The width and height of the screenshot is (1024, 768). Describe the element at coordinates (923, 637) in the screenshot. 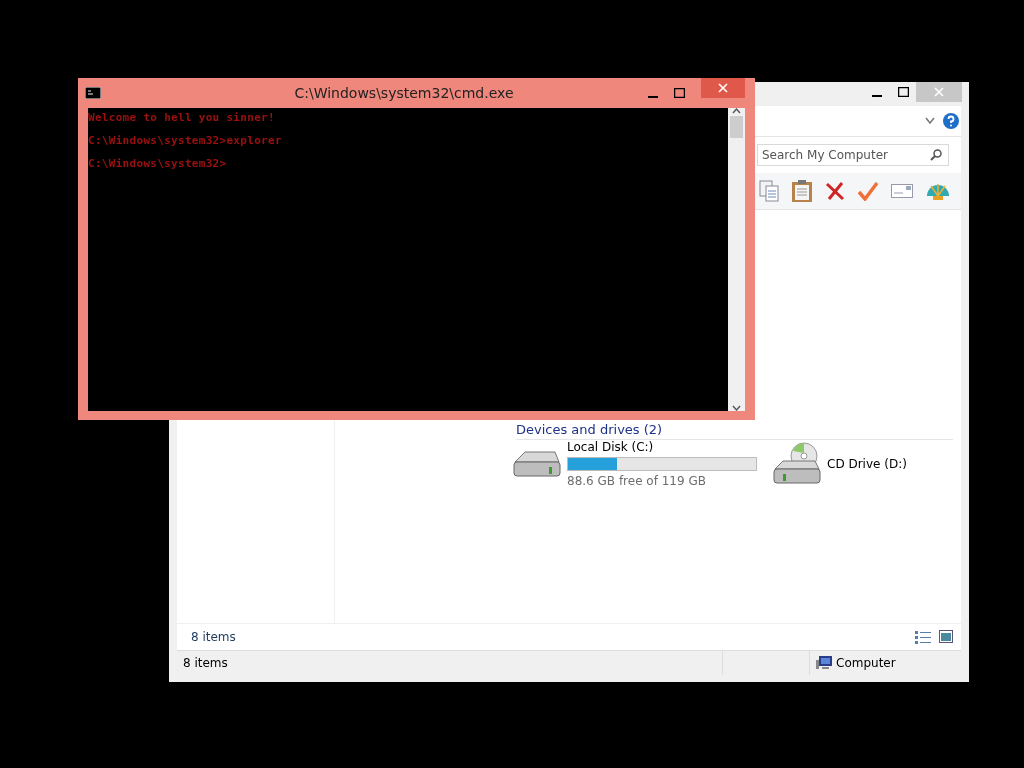

I see `details-view-icon` at that location.